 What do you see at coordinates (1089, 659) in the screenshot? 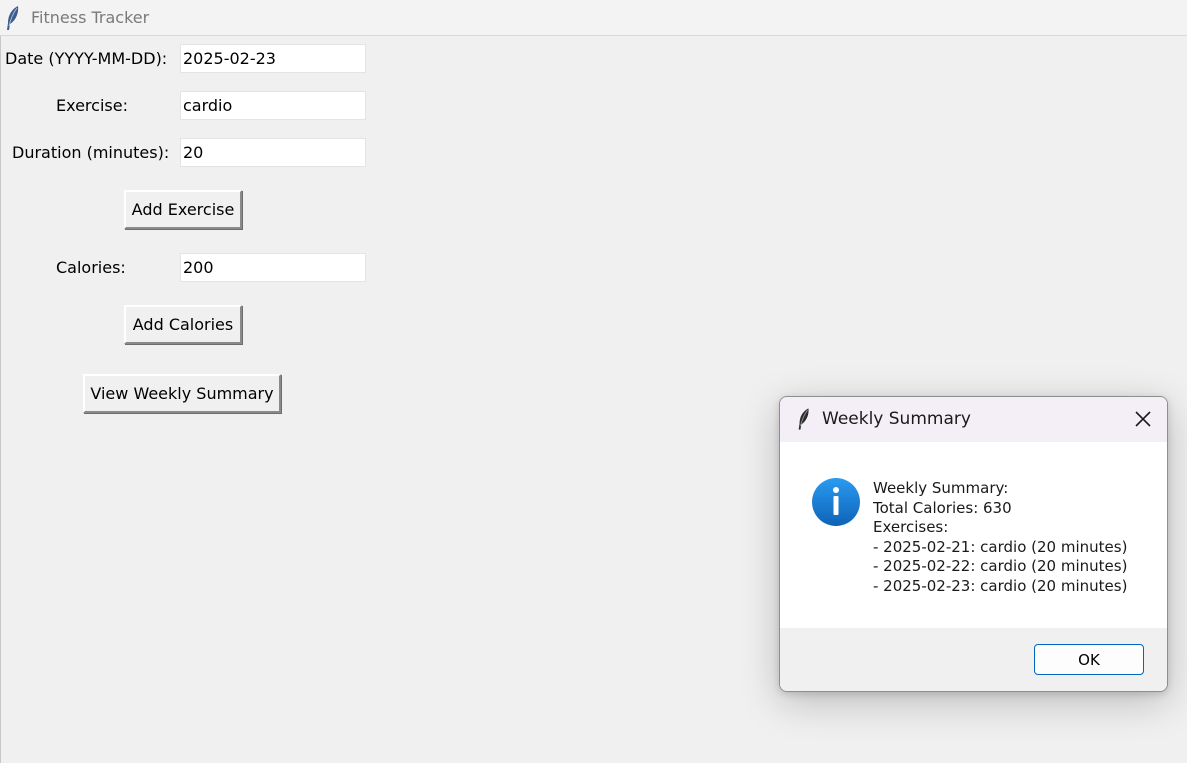
I see `ok-button: OK` at bounding box center [1089, 659].